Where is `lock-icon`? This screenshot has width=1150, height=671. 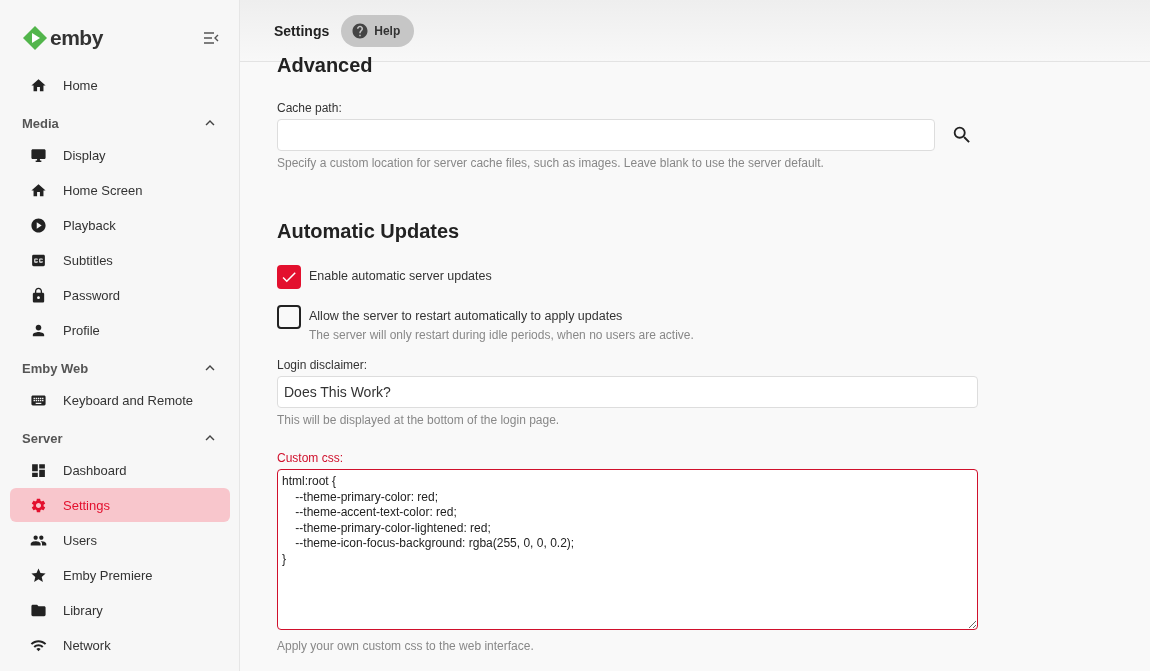 lock-icon is located at coordinates (38, 295).